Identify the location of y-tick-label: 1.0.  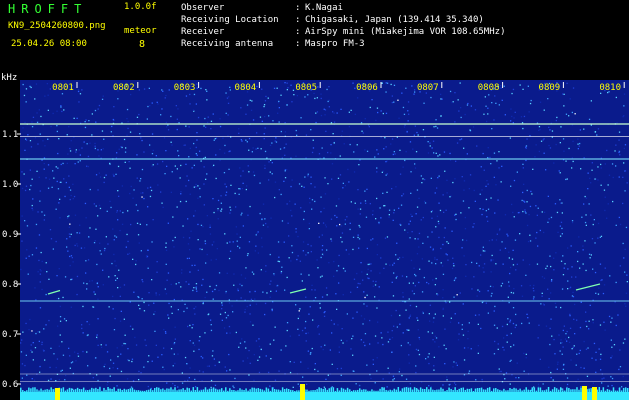
(10, 185).